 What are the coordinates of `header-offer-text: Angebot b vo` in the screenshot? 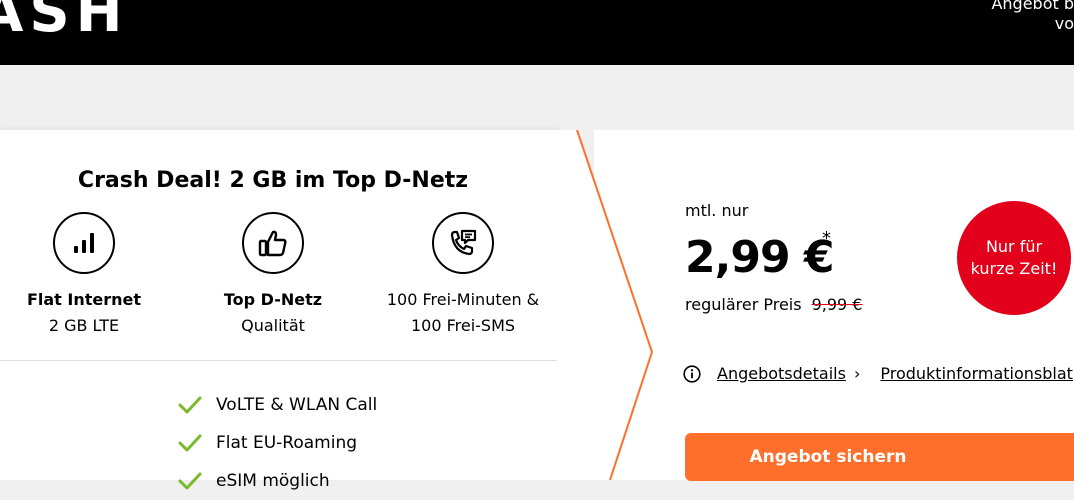 It's located at (1029, 17).